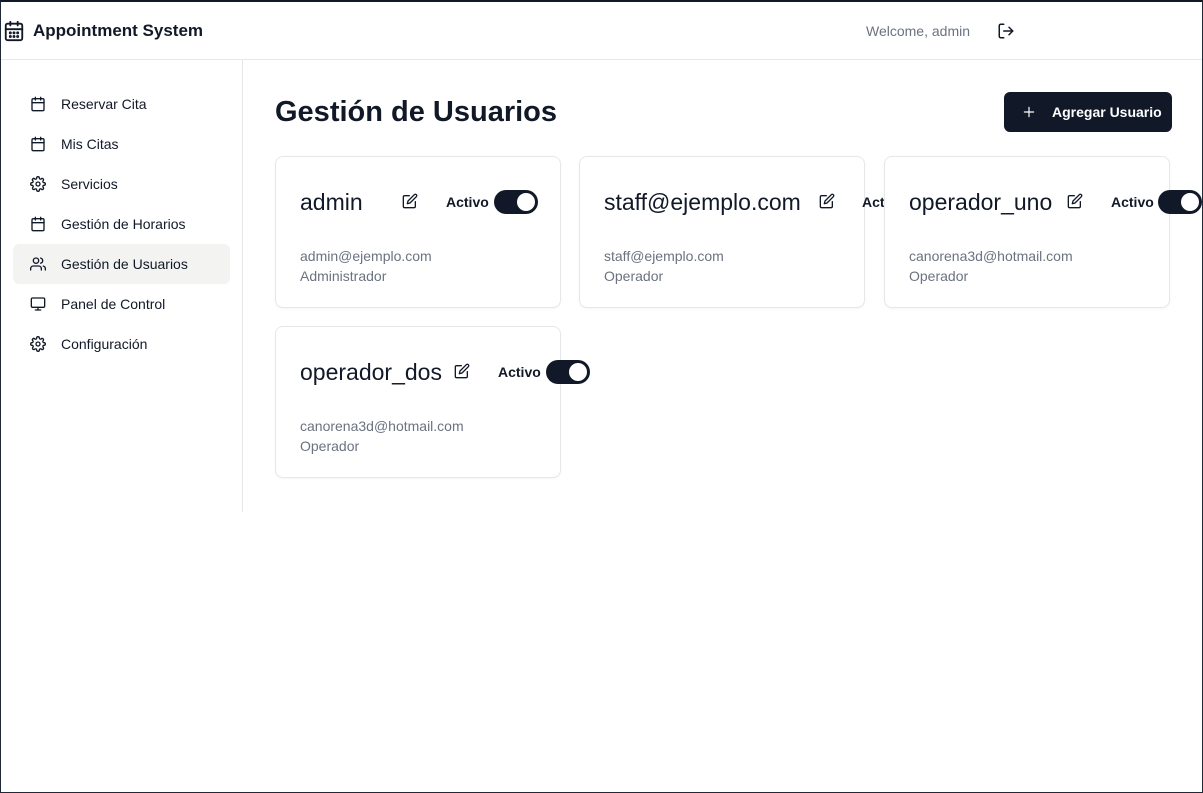  I want to click on brand: Appointment System, so click(103, 31).